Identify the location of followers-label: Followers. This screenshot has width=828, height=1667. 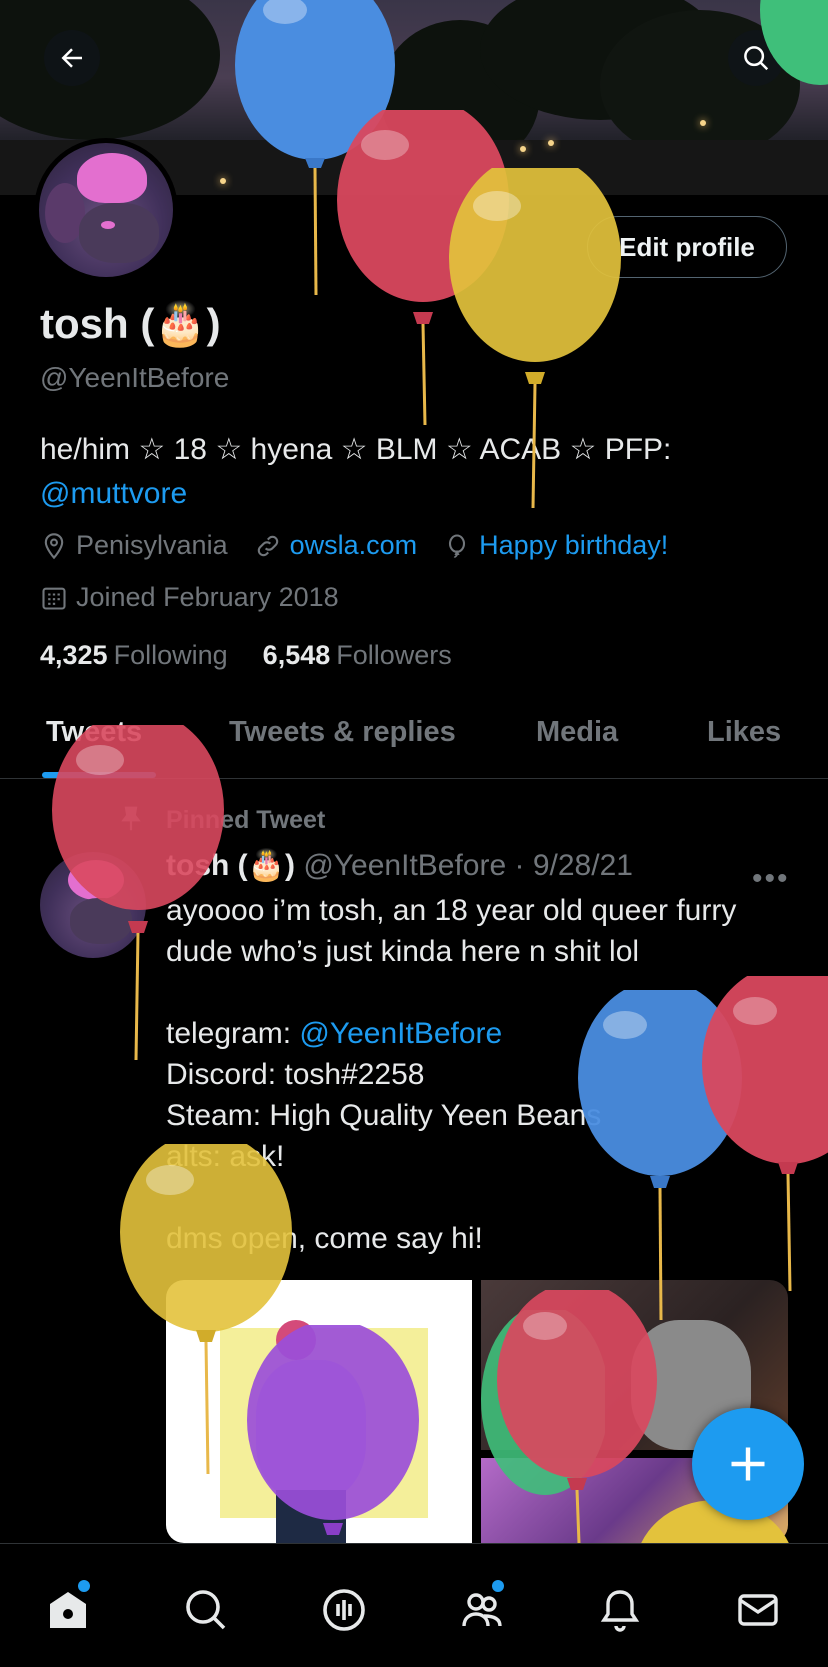
(394, 655).